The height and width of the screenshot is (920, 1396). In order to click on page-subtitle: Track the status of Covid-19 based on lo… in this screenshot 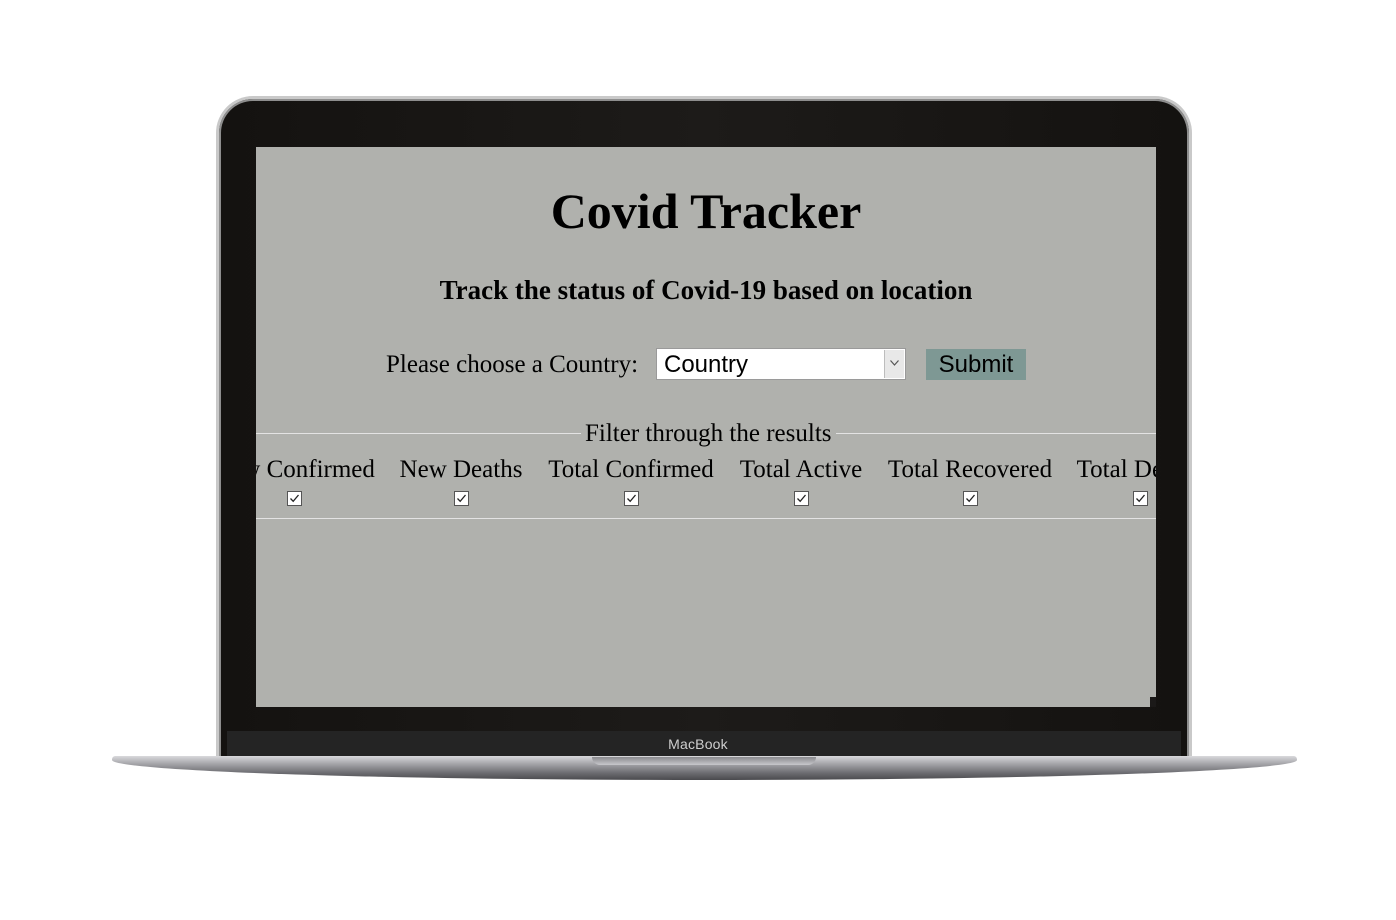, I will do `click(706, 290)`.